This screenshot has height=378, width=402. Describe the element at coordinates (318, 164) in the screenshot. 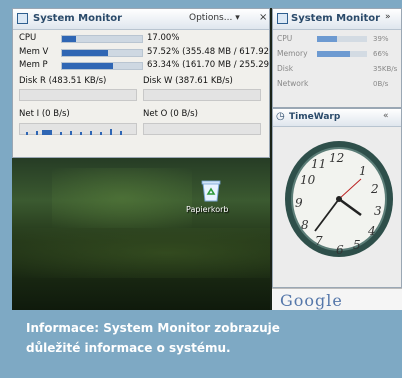

I see `svg-text: 11` at that location.